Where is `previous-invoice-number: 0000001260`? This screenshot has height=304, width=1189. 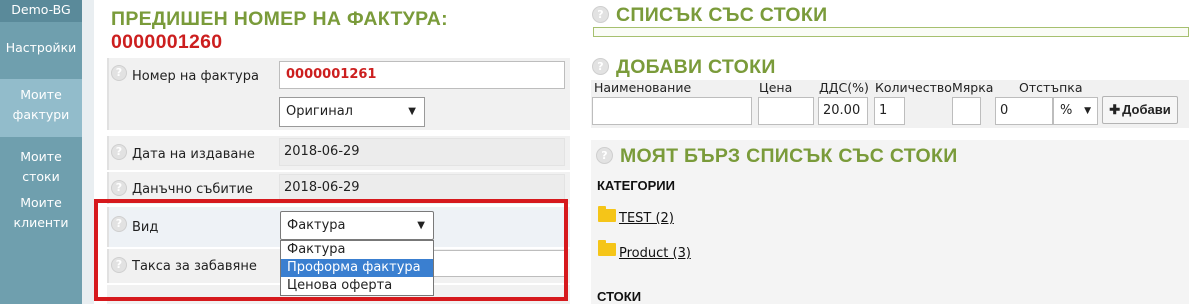
previous-invoice-number: 0000001260 is located at coordinates (167, 42).